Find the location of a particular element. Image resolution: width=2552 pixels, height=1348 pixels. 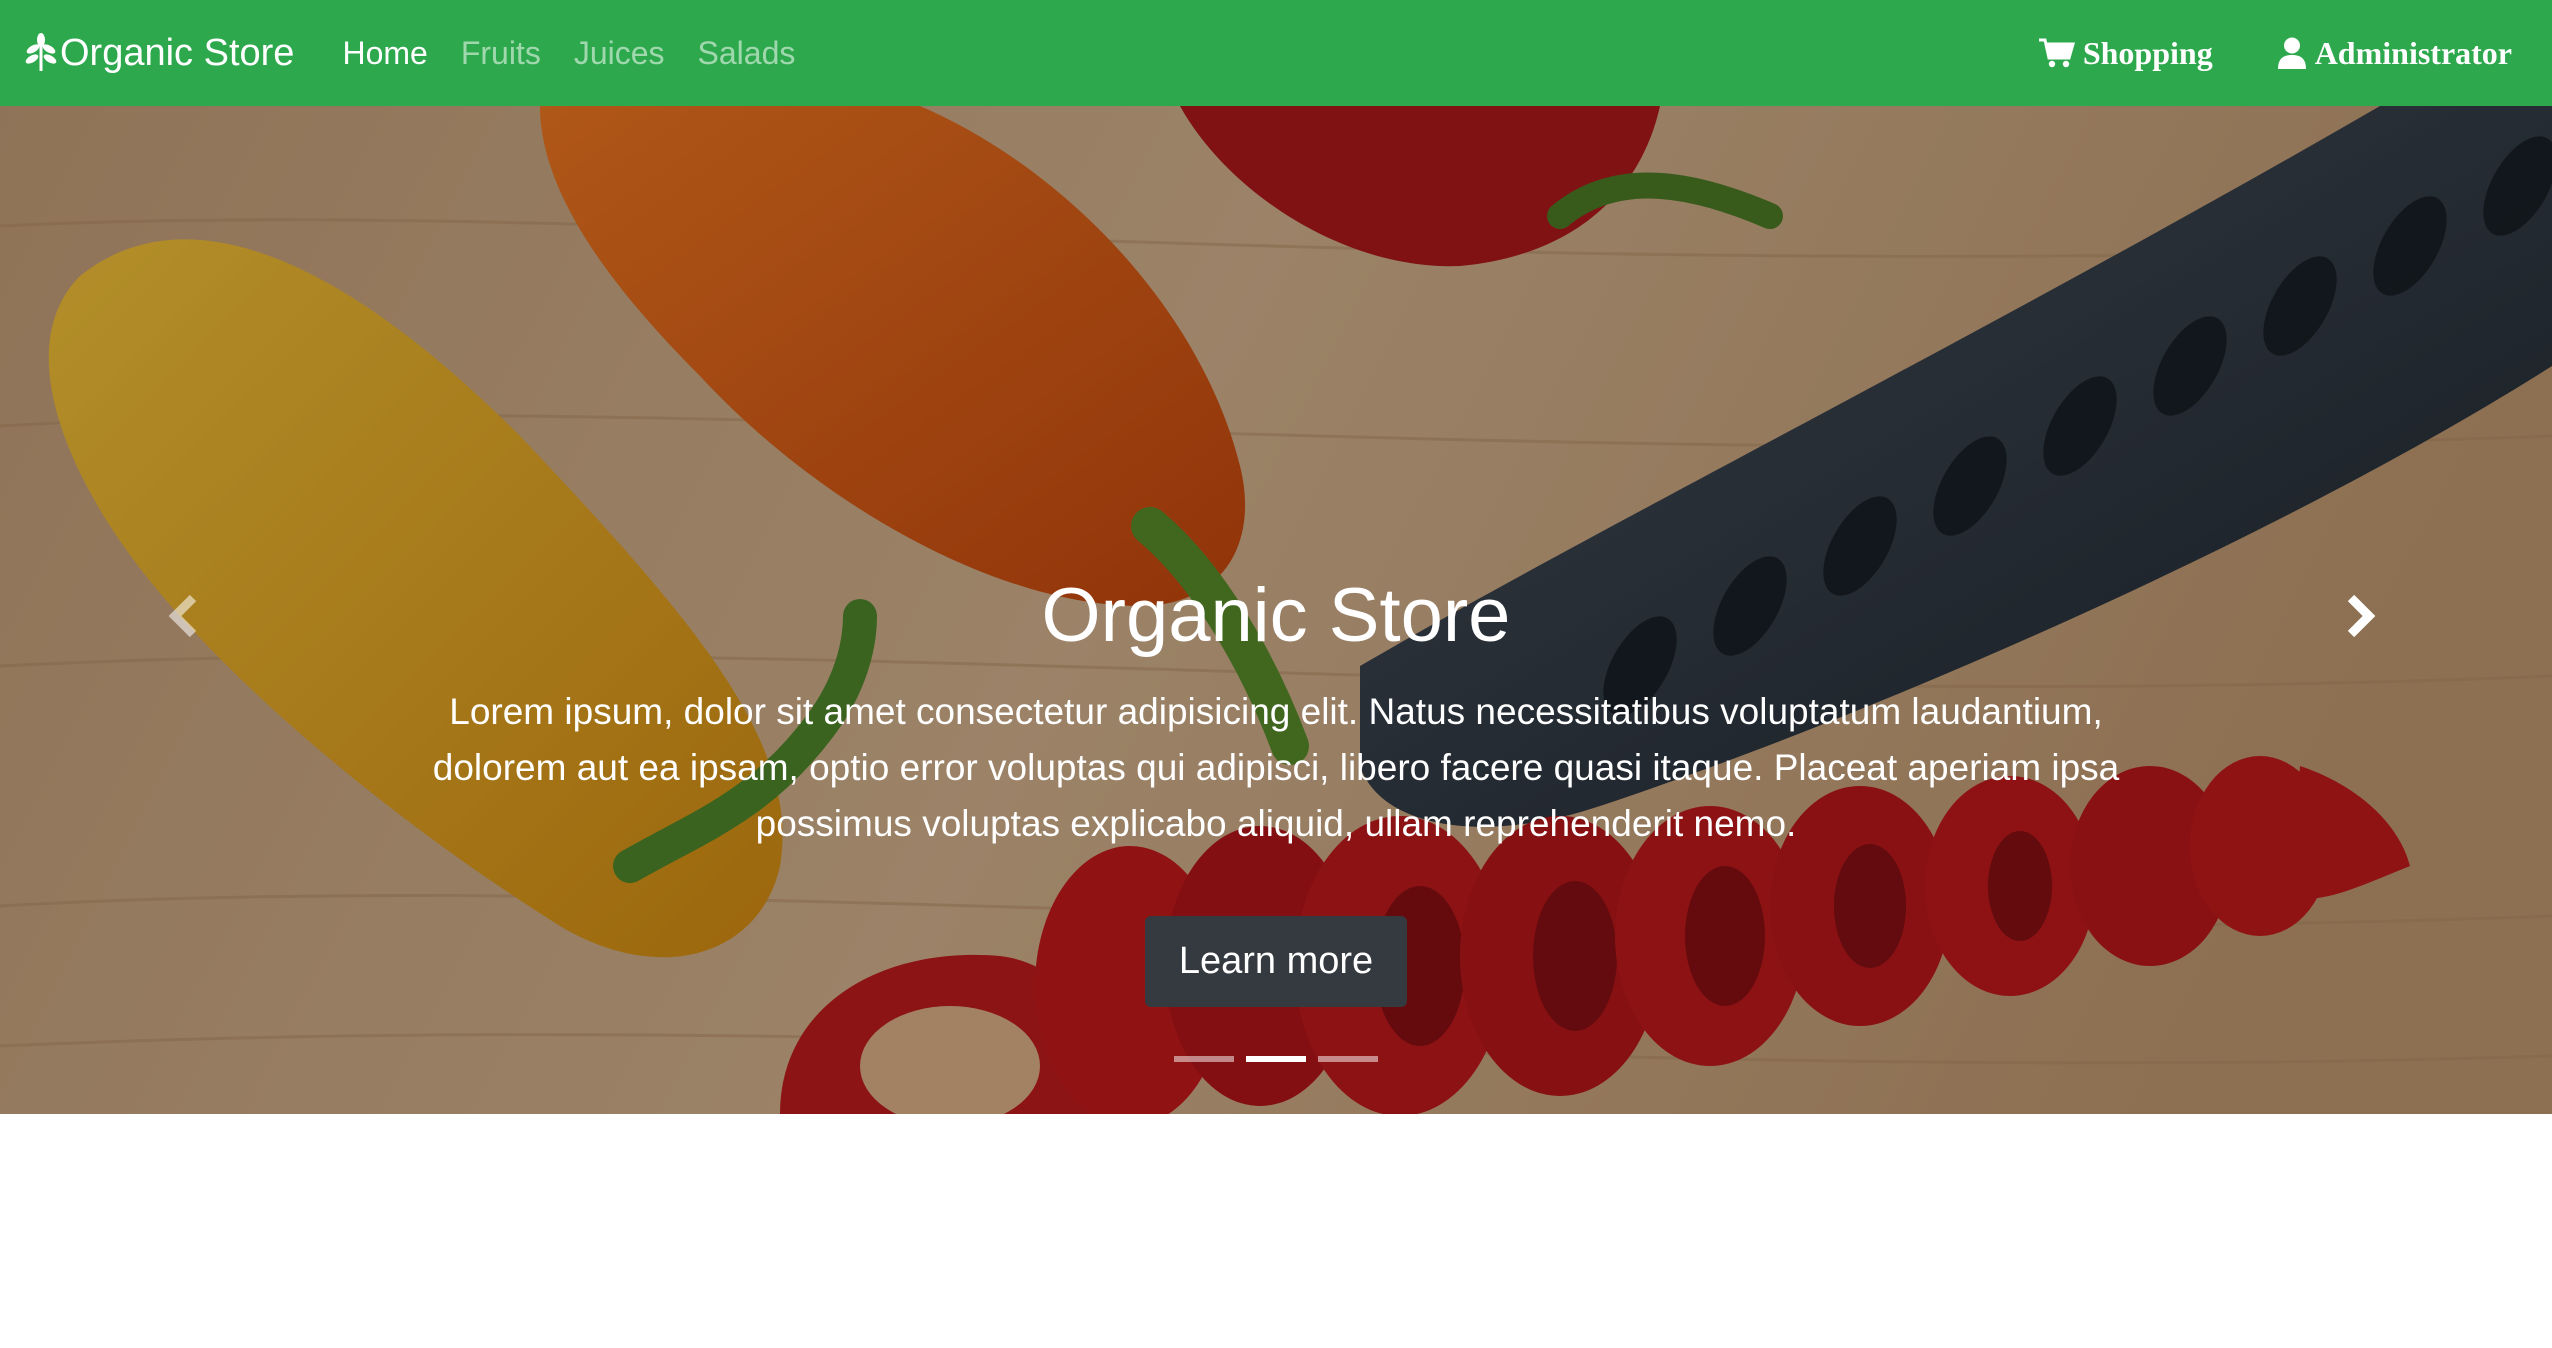

user-icon is located at coordinates (2291, 53).